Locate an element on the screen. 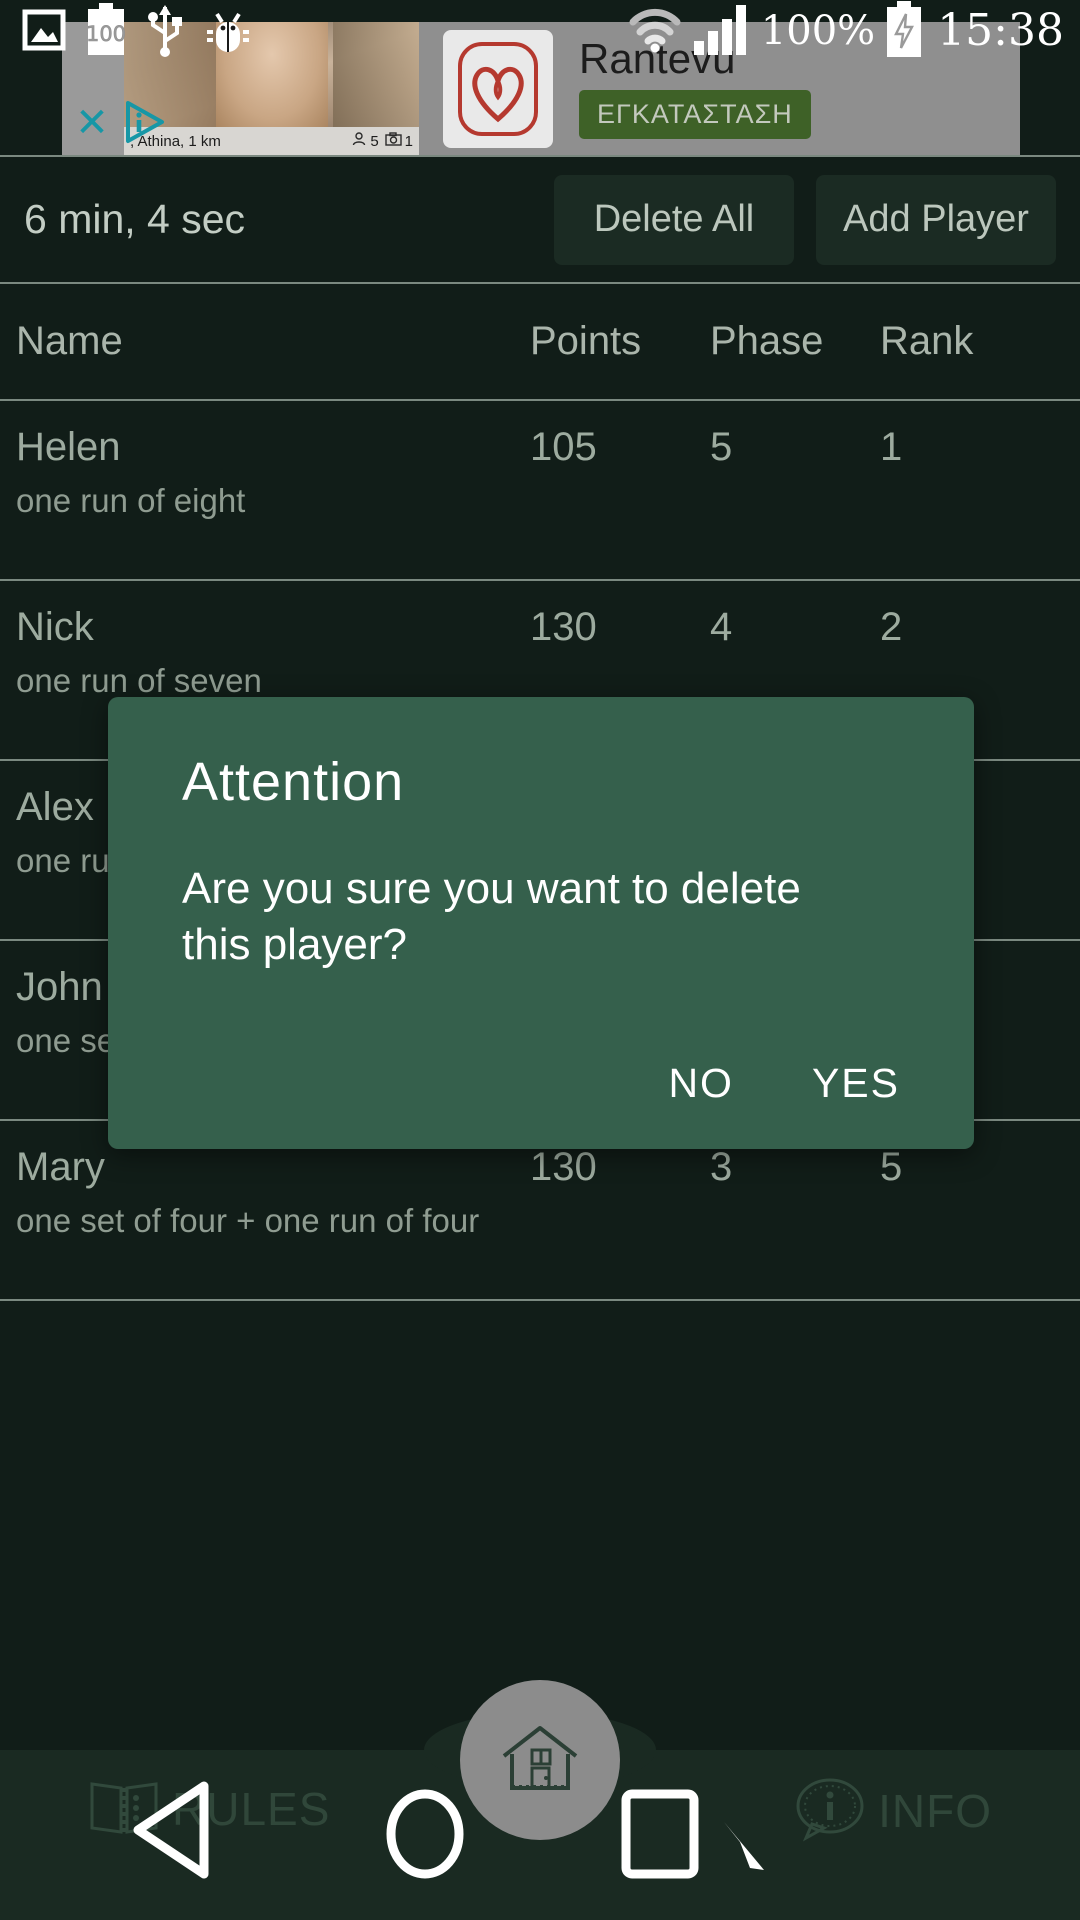  book-icon is located at coordinates (124, 1809).